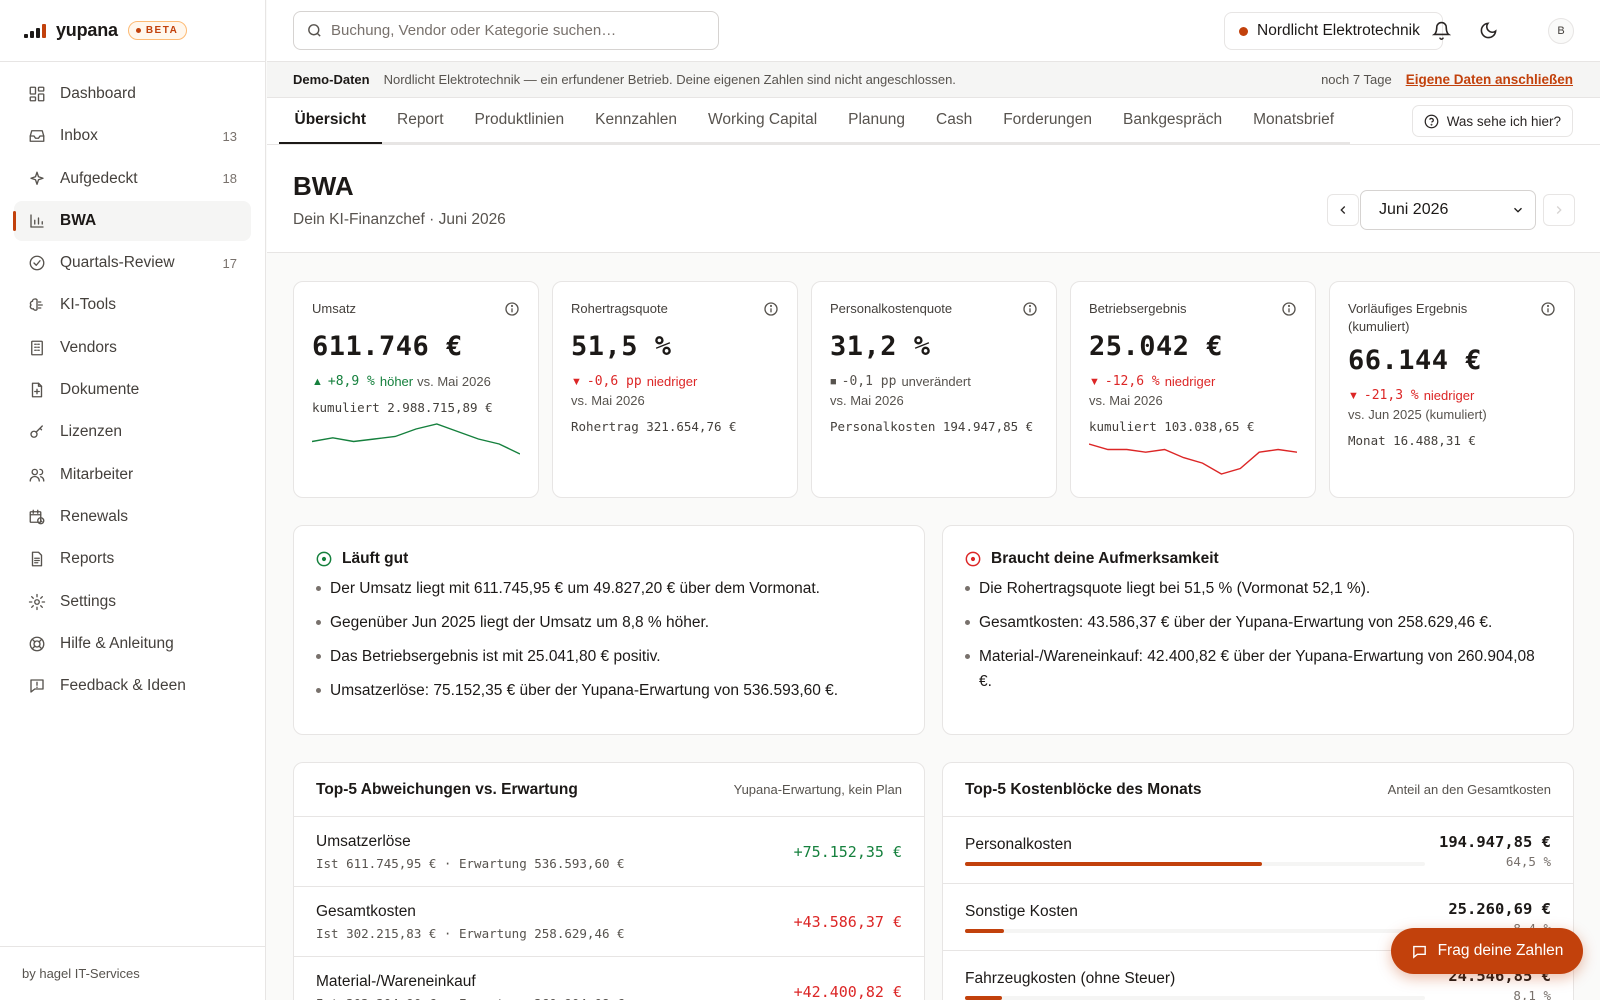 The height and width of the screenshot is (1000, 1600). I want to click on sidebar-item-label: Settings, so click(88, 601).